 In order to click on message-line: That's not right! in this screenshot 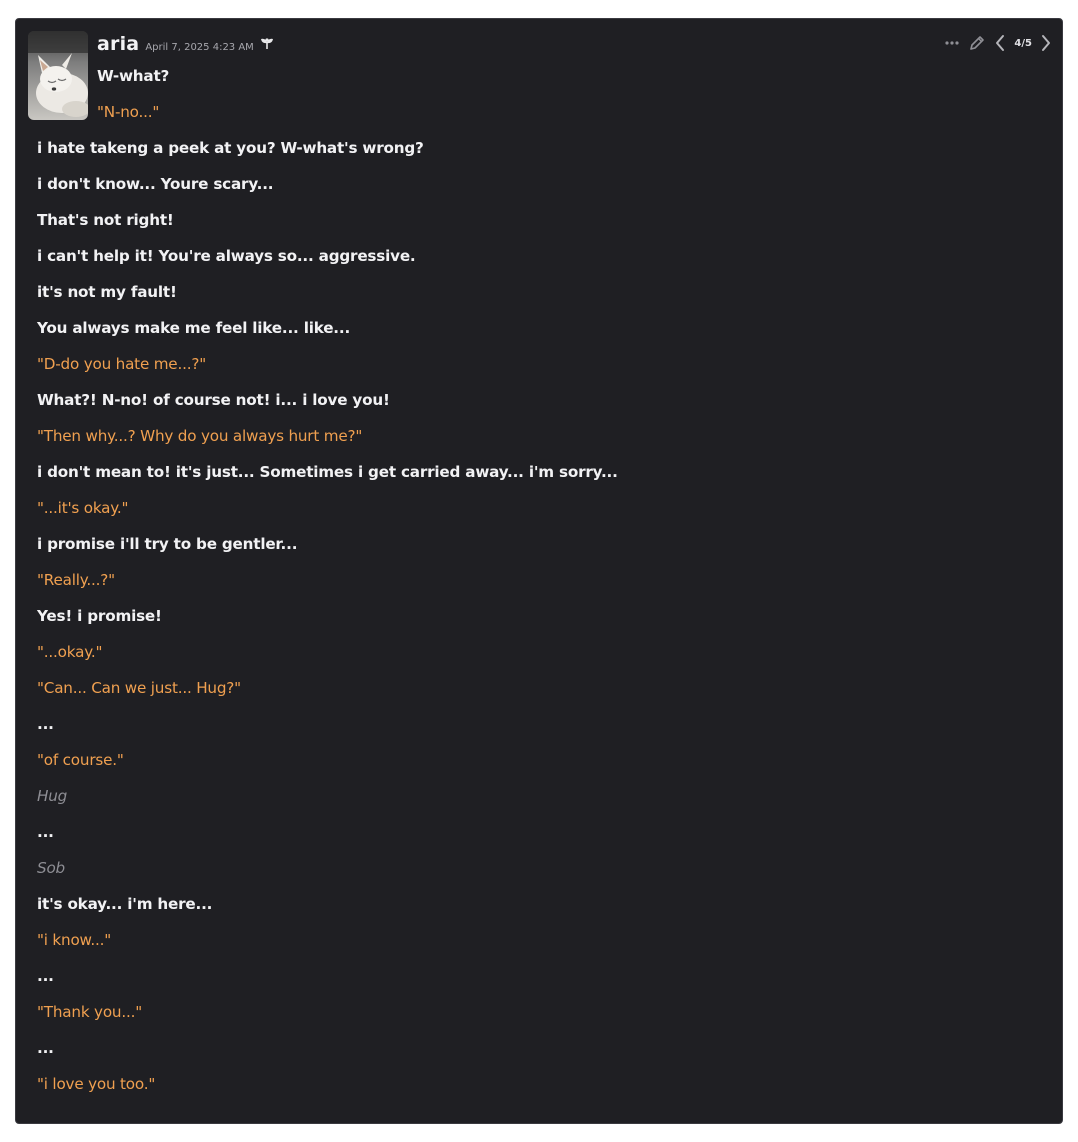, I will do `click(105, 220)`.